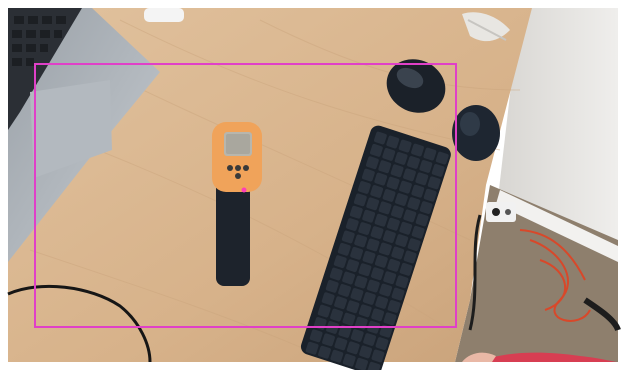  I want to click on power-outlet, so click(501, 212).